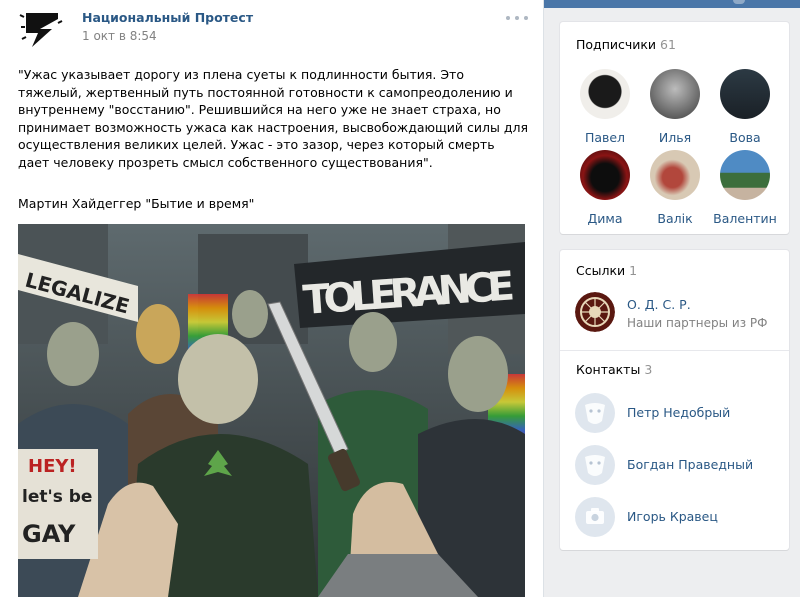 This screenshot has width=800, height=597. What do you see at coordinates (57, 497) in the screenshot?
I see `sign-lets-be: let's be` at bounding box center [57, 497].